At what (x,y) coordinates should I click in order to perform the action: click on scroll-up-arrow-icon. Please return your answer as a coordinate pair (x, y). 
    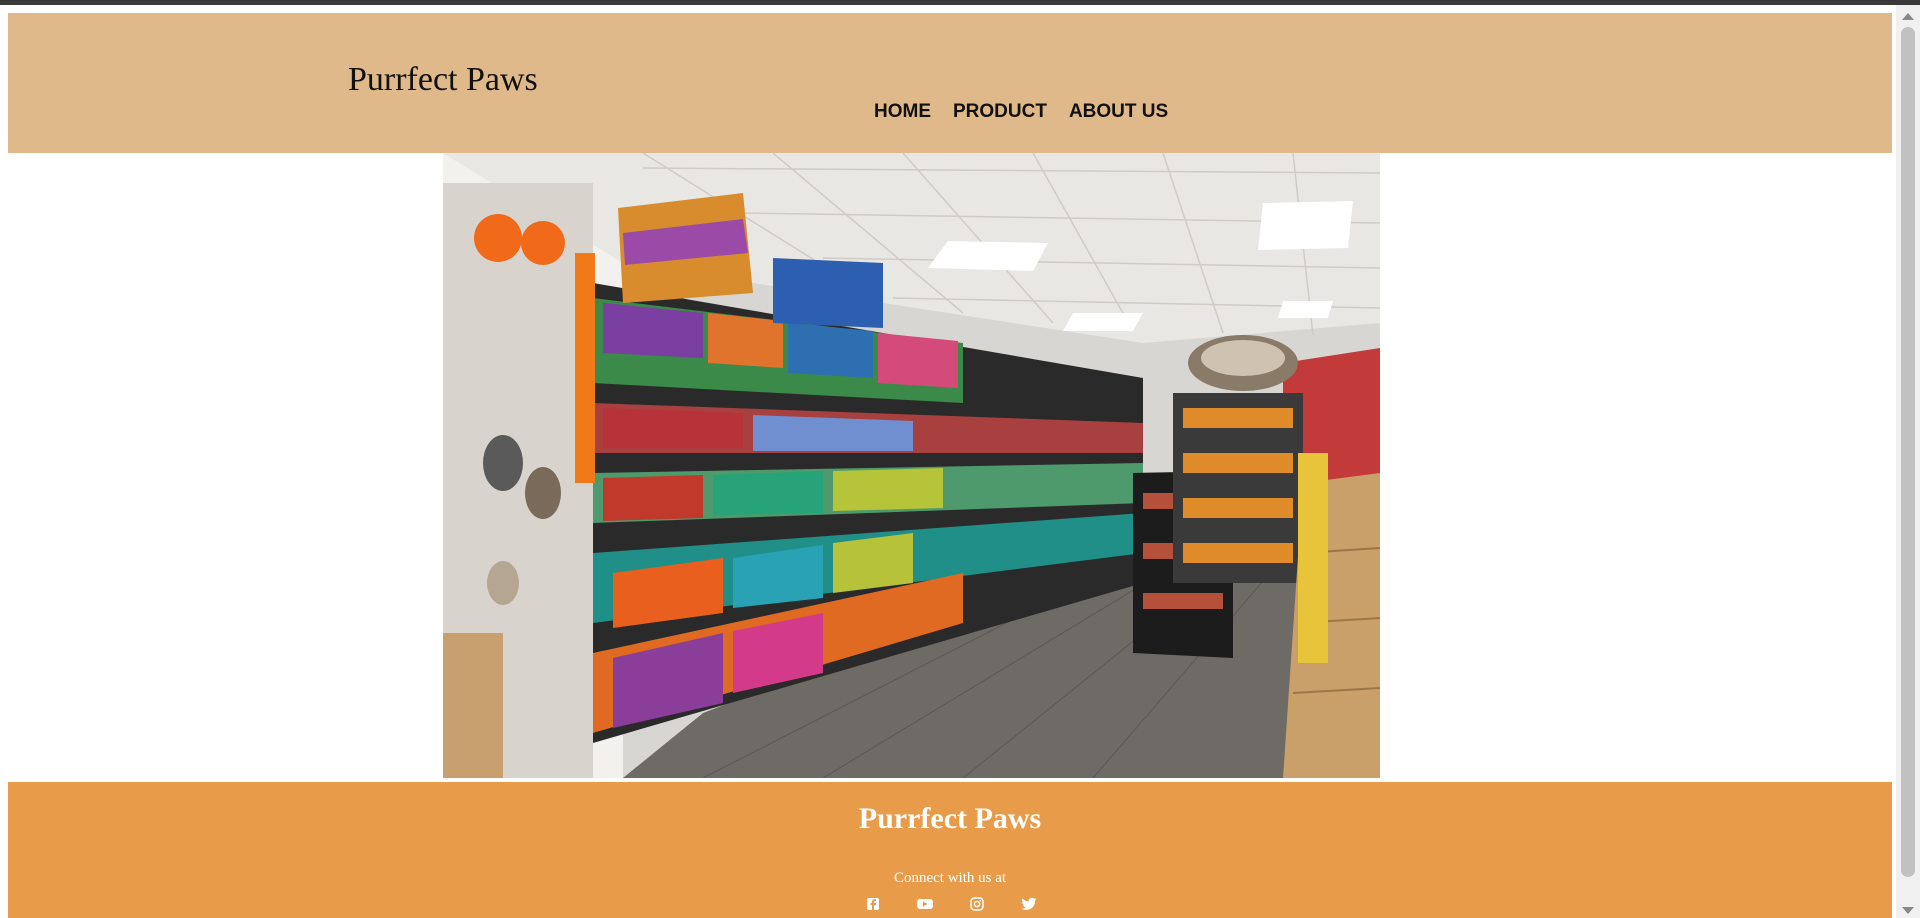
    Looking at the image, I should click on (1908, 16).